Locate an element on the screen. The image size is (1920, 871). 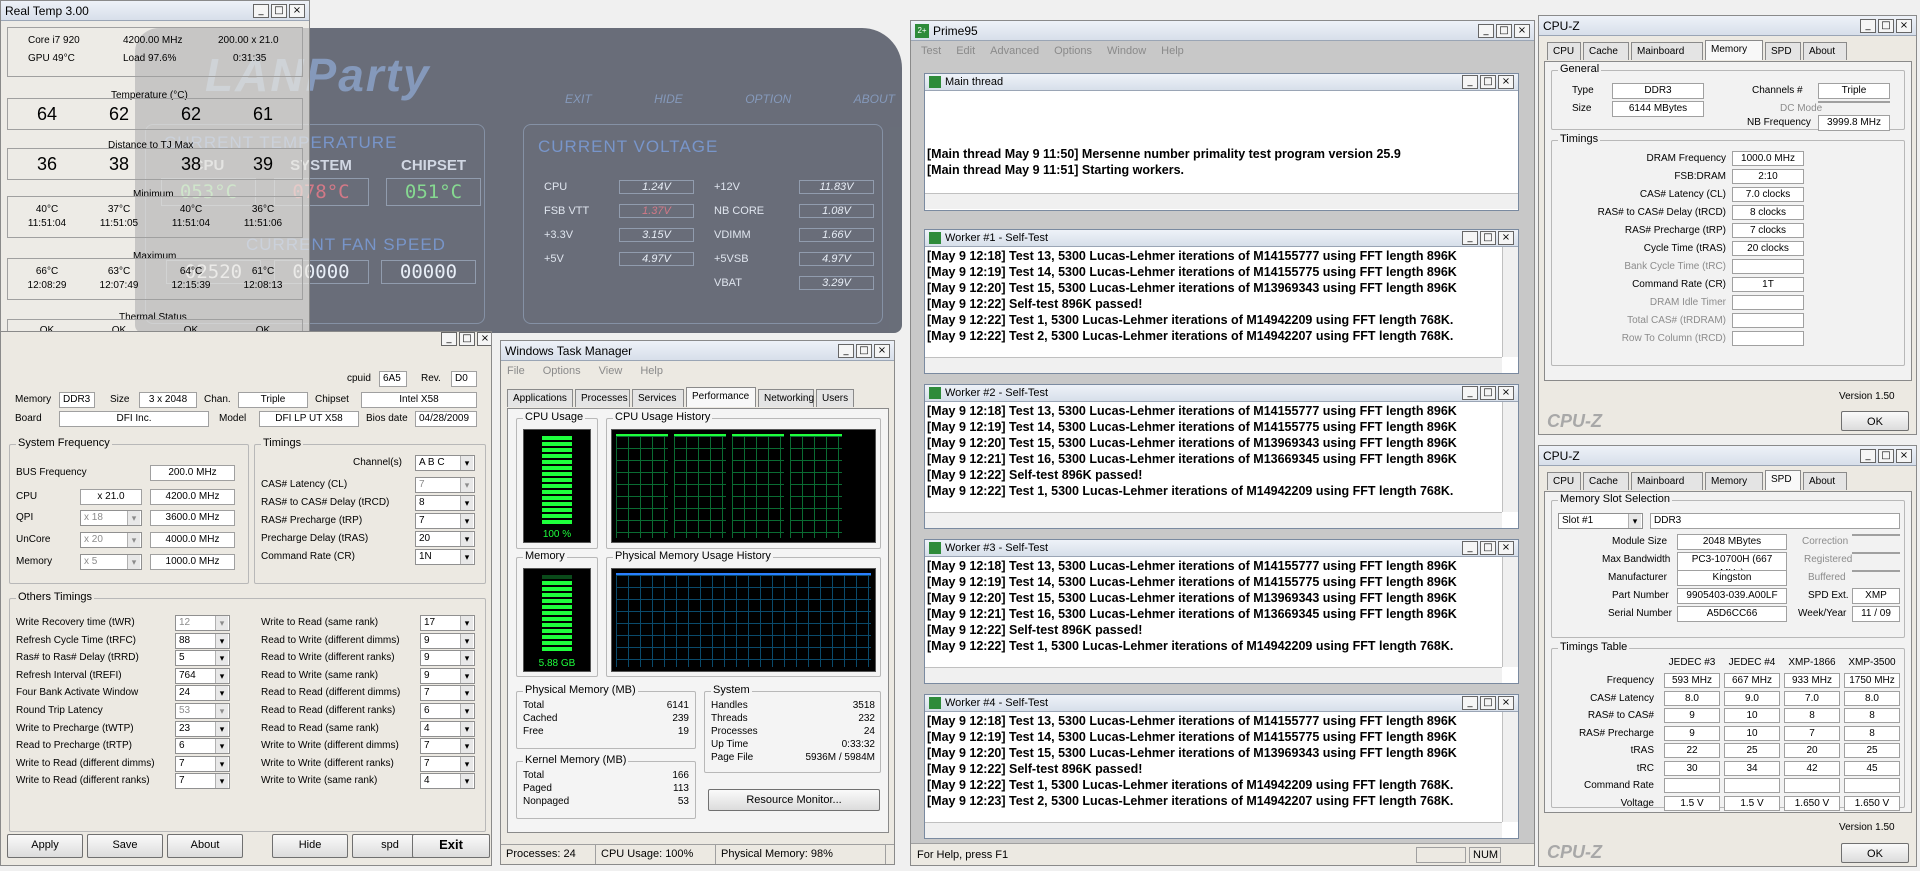
other-timing-select: 53 is located at coordinates (202, 711).